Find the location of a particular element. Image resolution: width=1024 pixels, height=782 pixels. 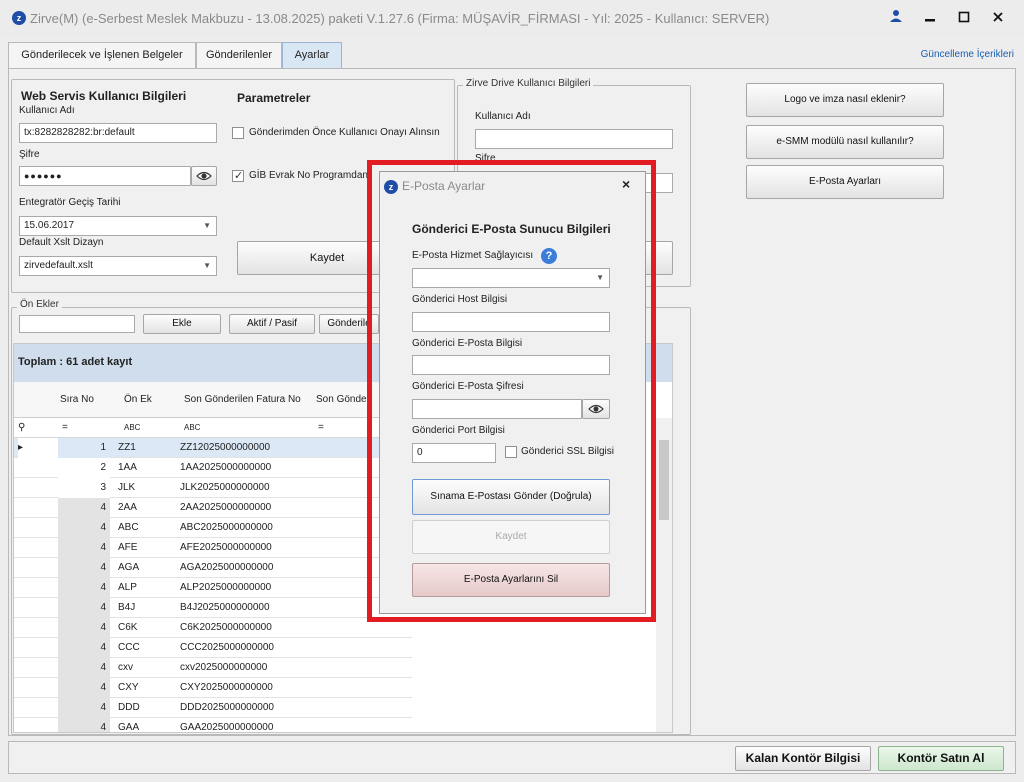

total-records-label: Toplam : 61 adet kayıt is located at coordinates (75, 362).